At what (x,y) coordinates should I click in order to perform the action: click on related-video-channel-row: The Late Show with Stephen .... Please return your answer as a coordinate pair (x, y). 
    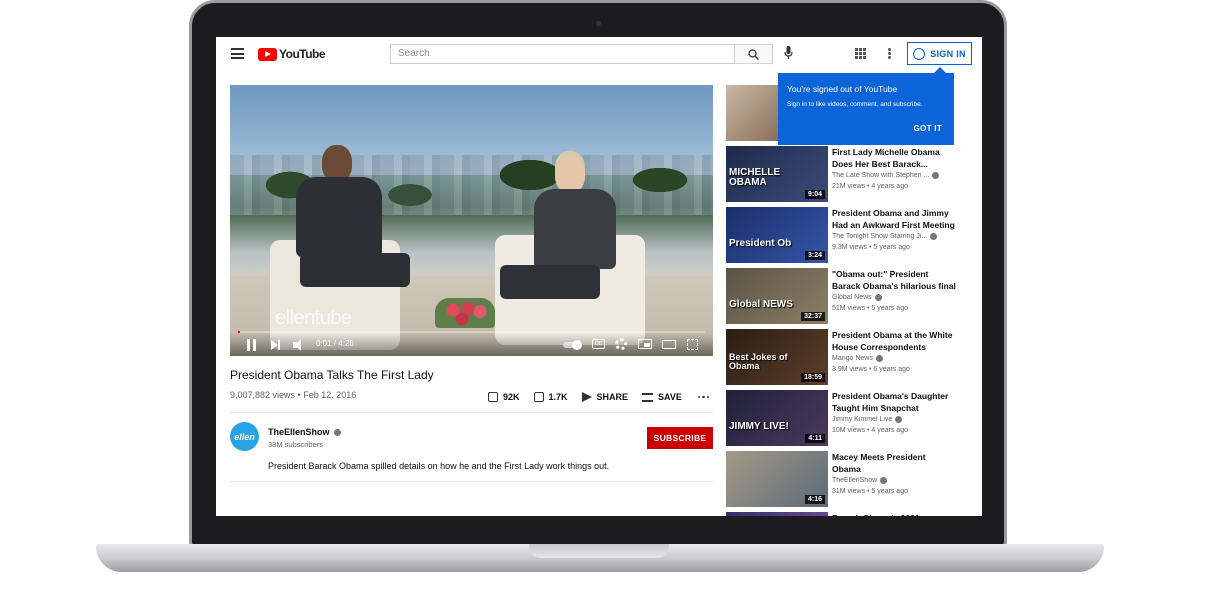
    Looking at the image, I should click on (894, 175).